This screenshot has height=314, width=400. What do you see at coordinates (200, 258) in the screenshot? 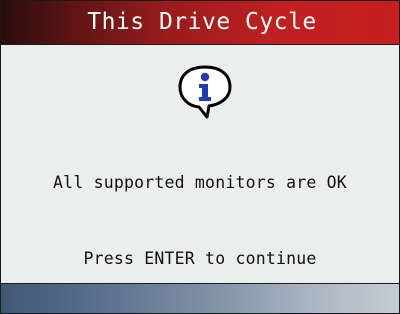
I see `continue-prompt: Press ENTER to continue` at bounding box center [200, 258].